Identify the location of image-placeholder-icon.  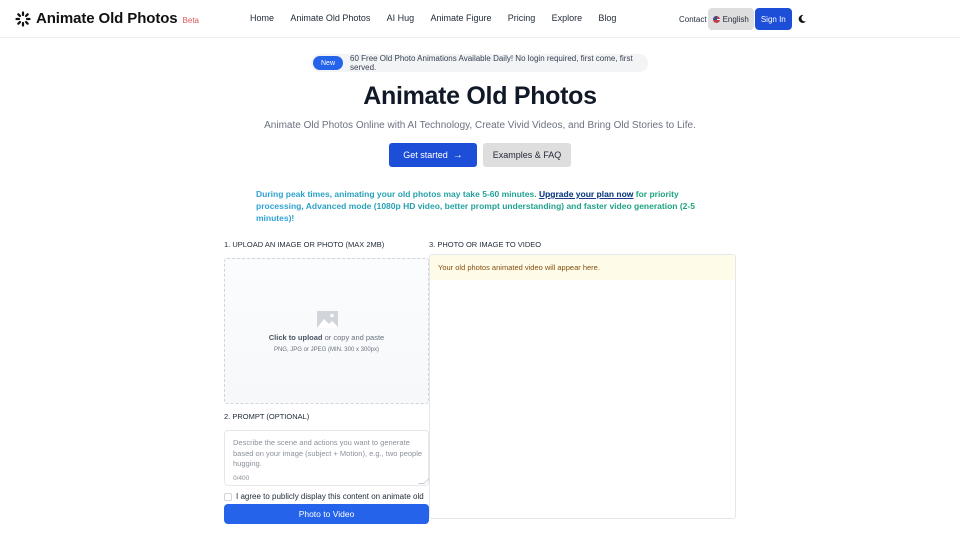
(327, 319).